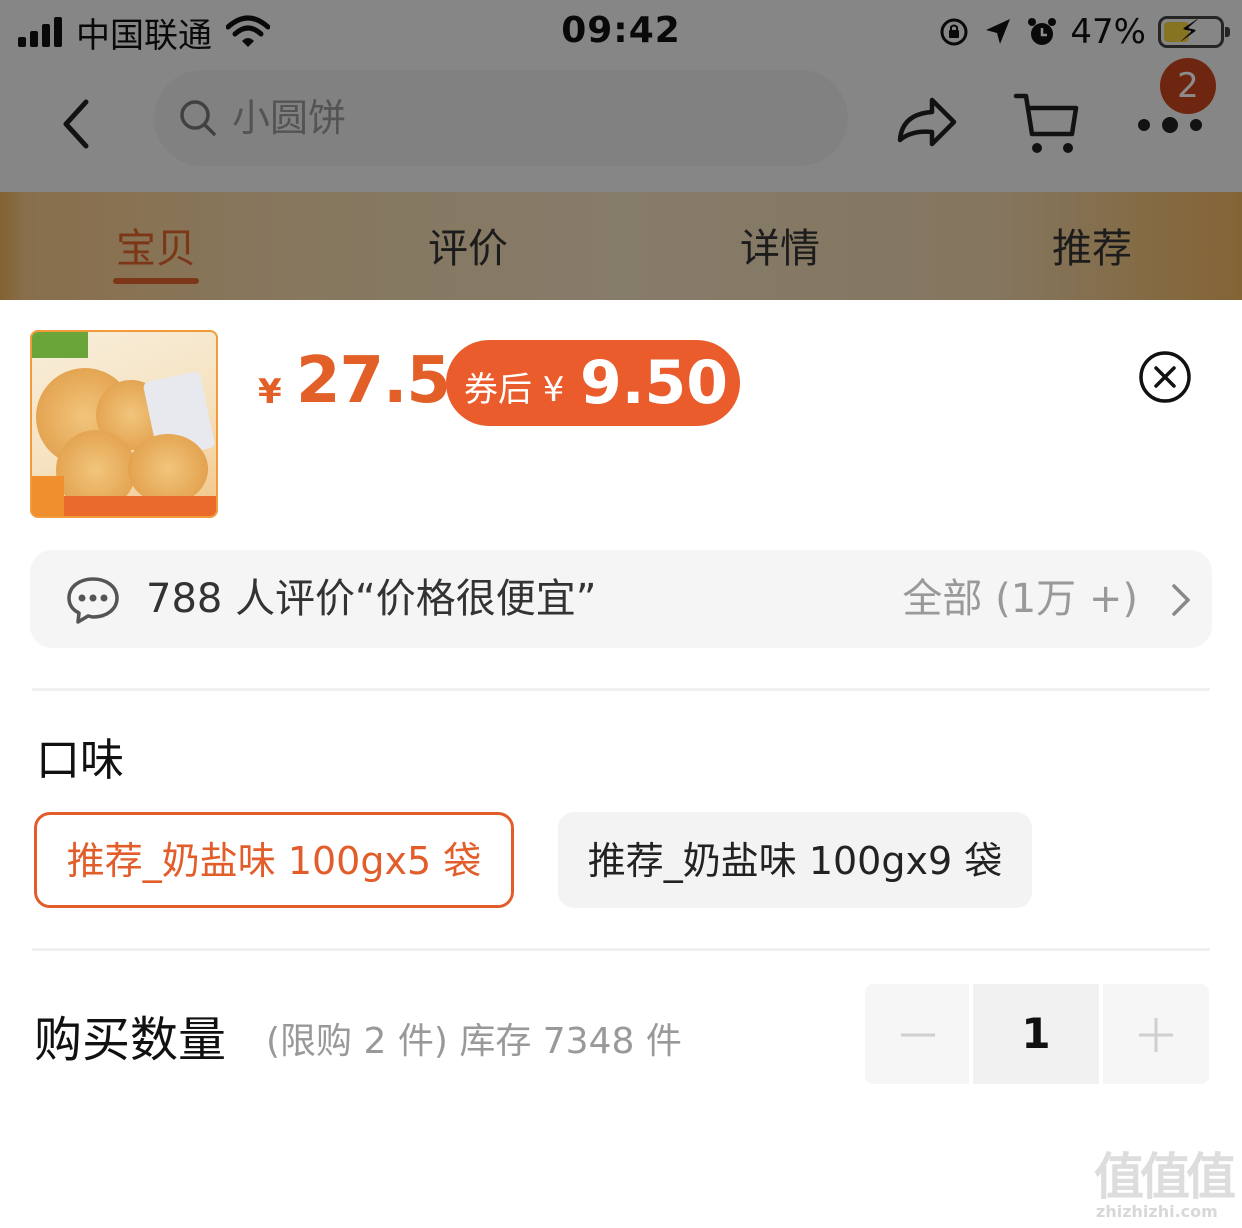 Image resolution: width=1242 pixels, height=1228 pixels. I want to click on thumbnail-corner-tag, so click(48, 496).